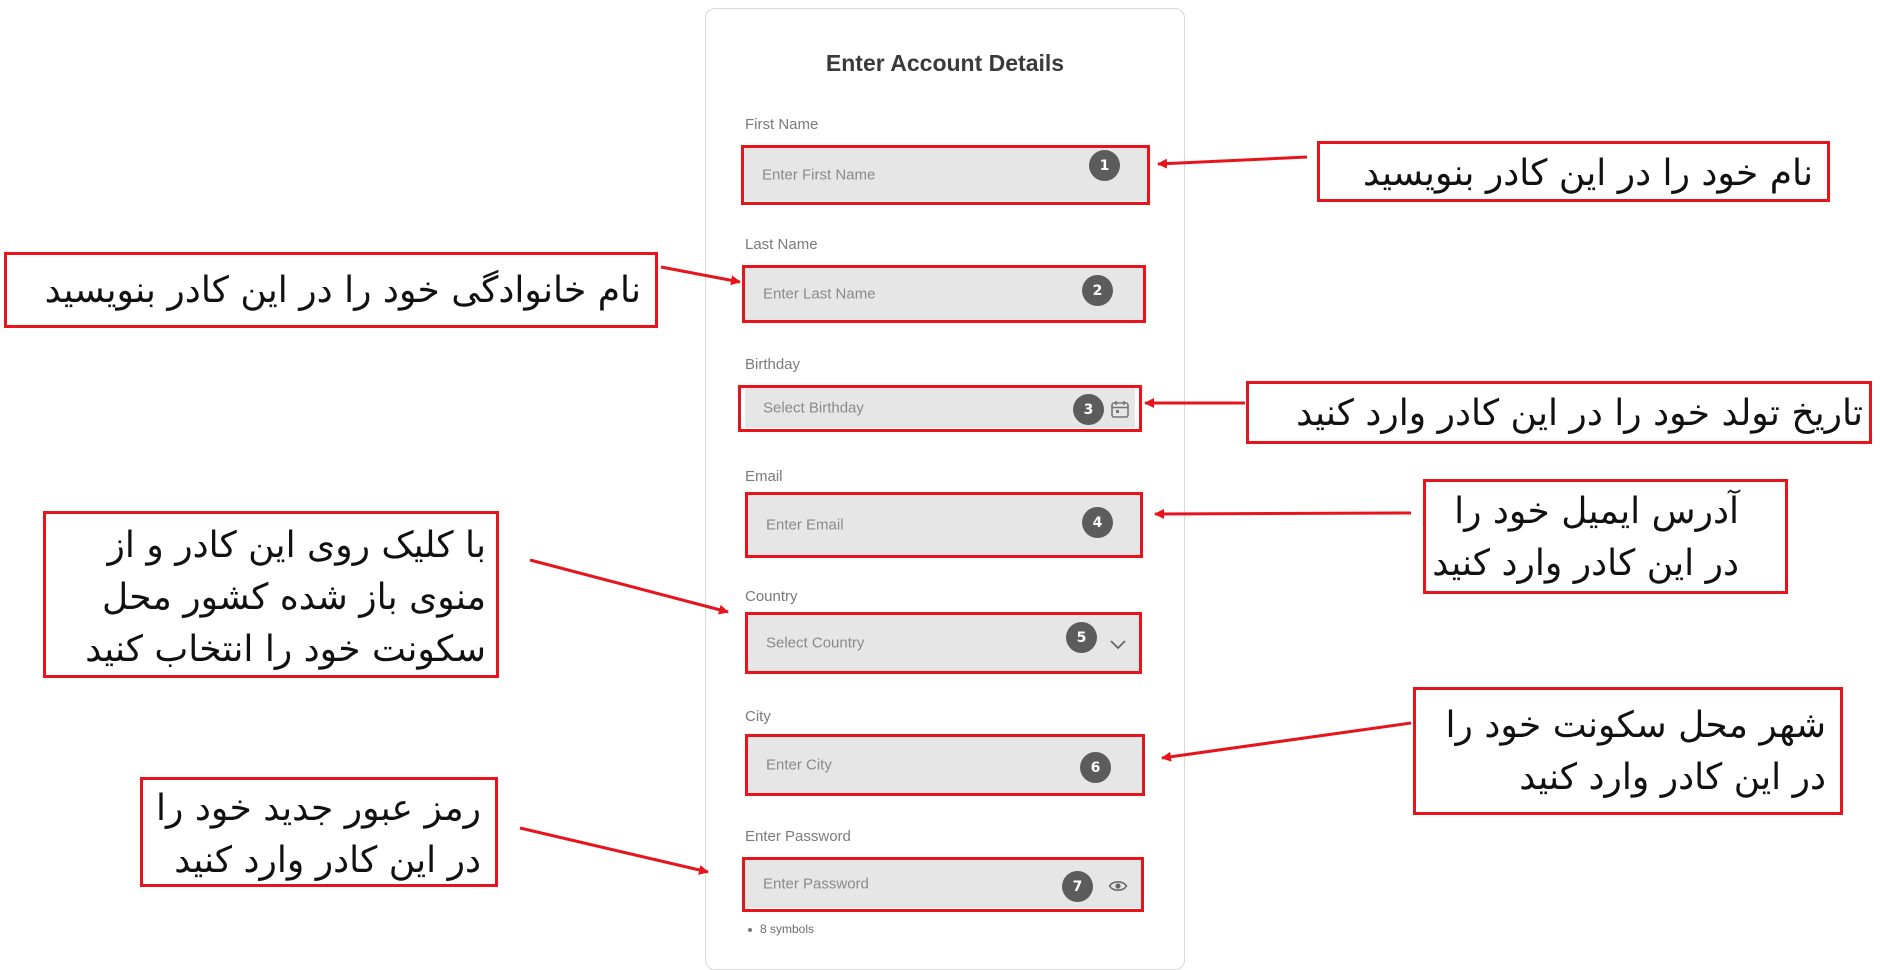  Describe the element at coordinates (614, 850) in the screenshot. I see `arrow-password` at that location.